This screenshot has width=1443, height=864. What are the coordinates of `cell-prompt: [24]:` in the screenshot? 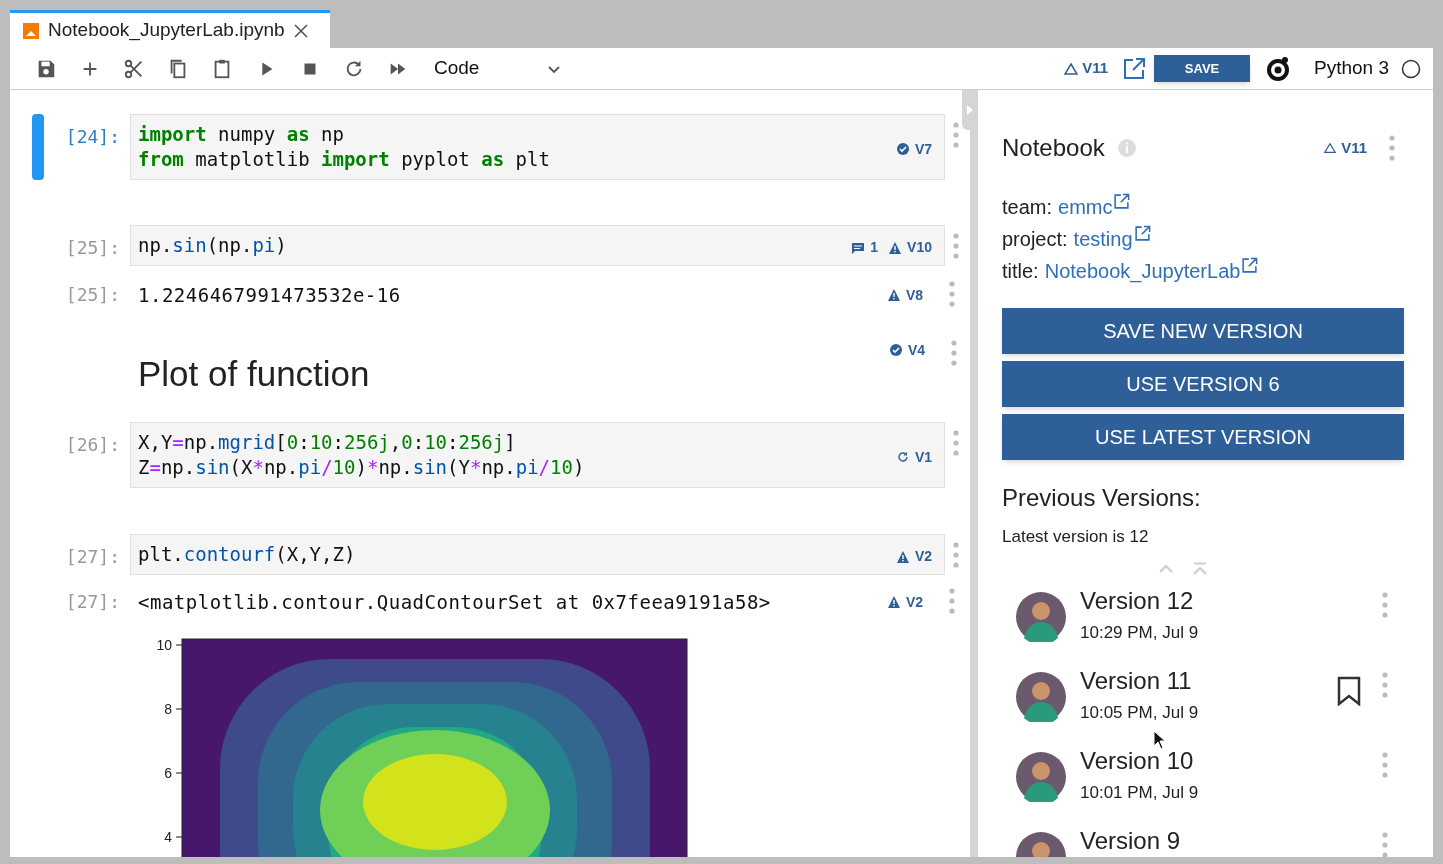 It's located at (92, 137).